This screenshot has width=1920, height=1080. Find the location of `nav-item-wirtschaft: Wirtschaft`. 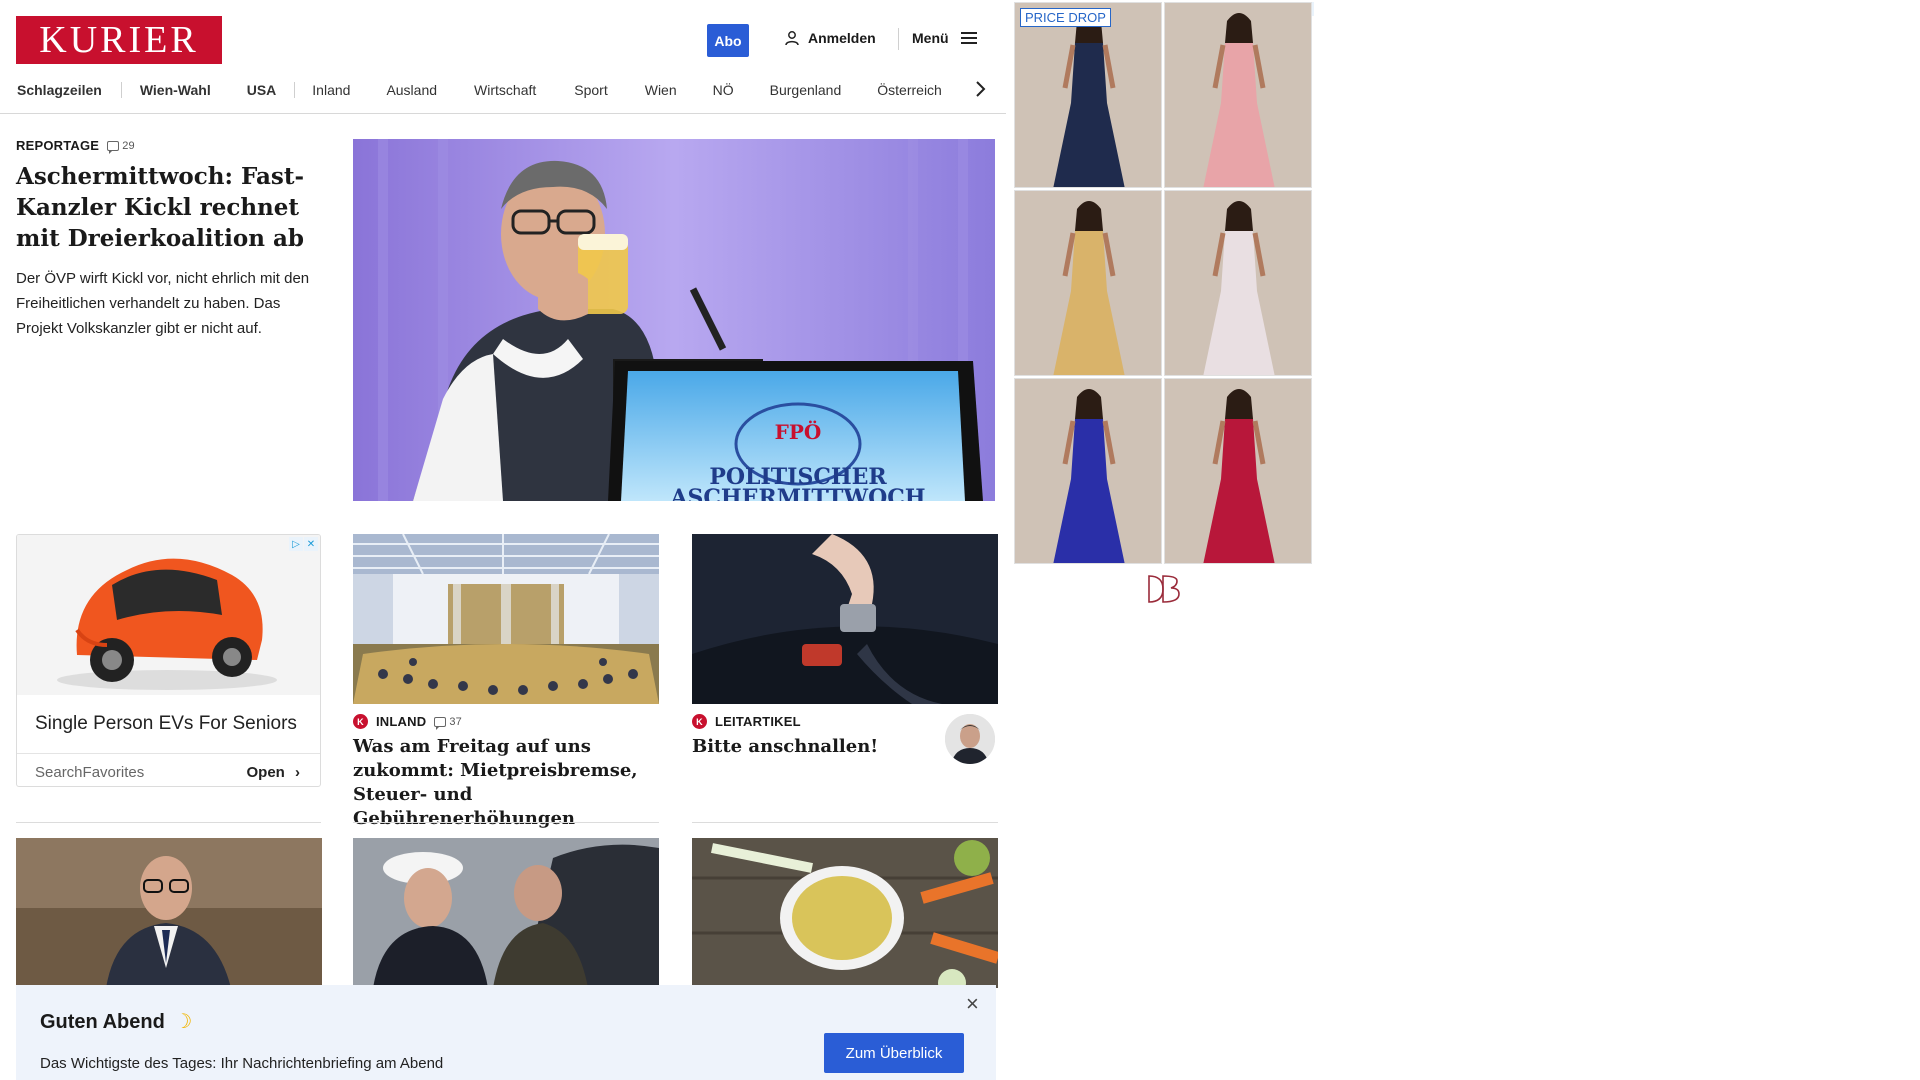

nav-item-wirtschaft: Wirtschaft is located at coordinates (505, 90).